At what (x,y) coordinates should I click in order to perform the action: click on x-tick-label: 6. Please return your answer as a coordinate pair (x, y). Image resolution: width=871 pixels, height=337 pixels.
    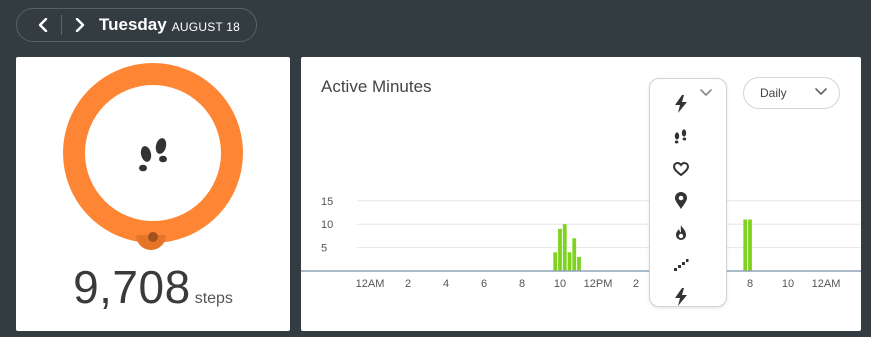
    Looking at the image, I should click on (484, 284).